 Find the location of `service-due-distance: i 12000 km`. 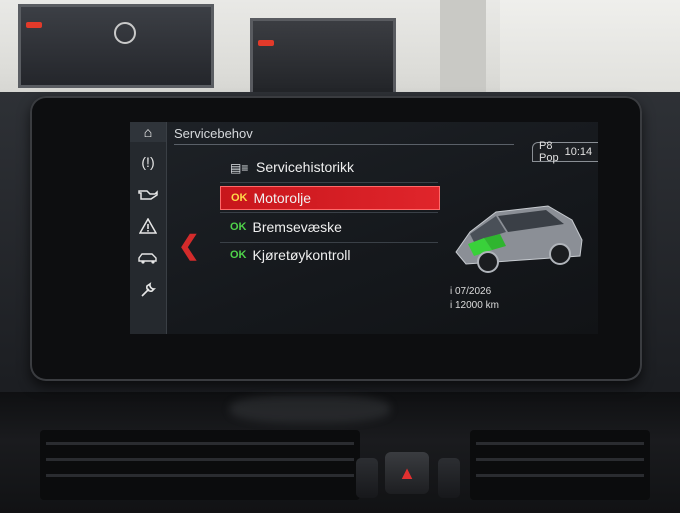

service-due-distance: i 12000 km is located at coordinates (474, 305).